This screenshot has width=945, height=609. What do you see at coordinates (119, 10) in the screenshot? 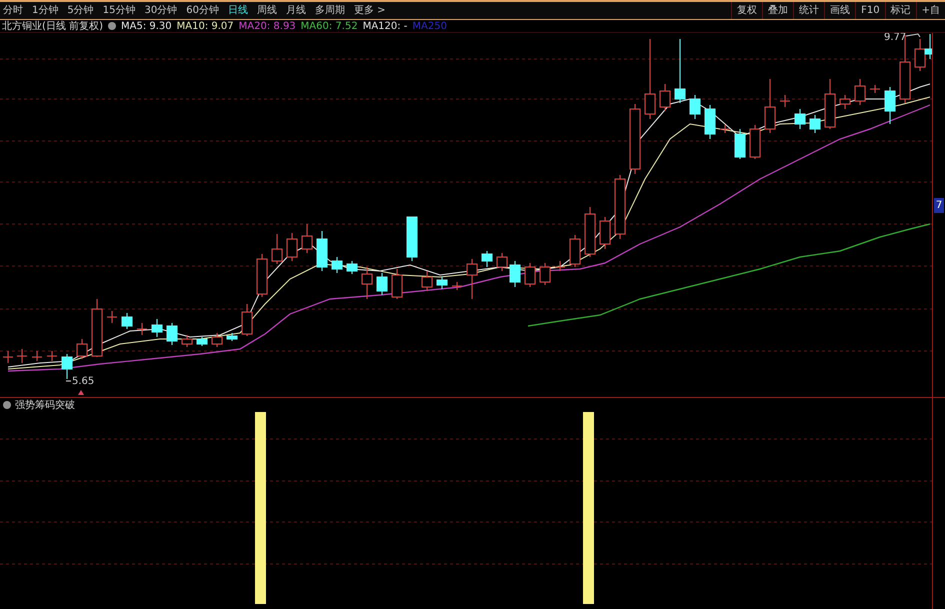
I see `period-tab: 15分钟` at bounding box center [119, 10].